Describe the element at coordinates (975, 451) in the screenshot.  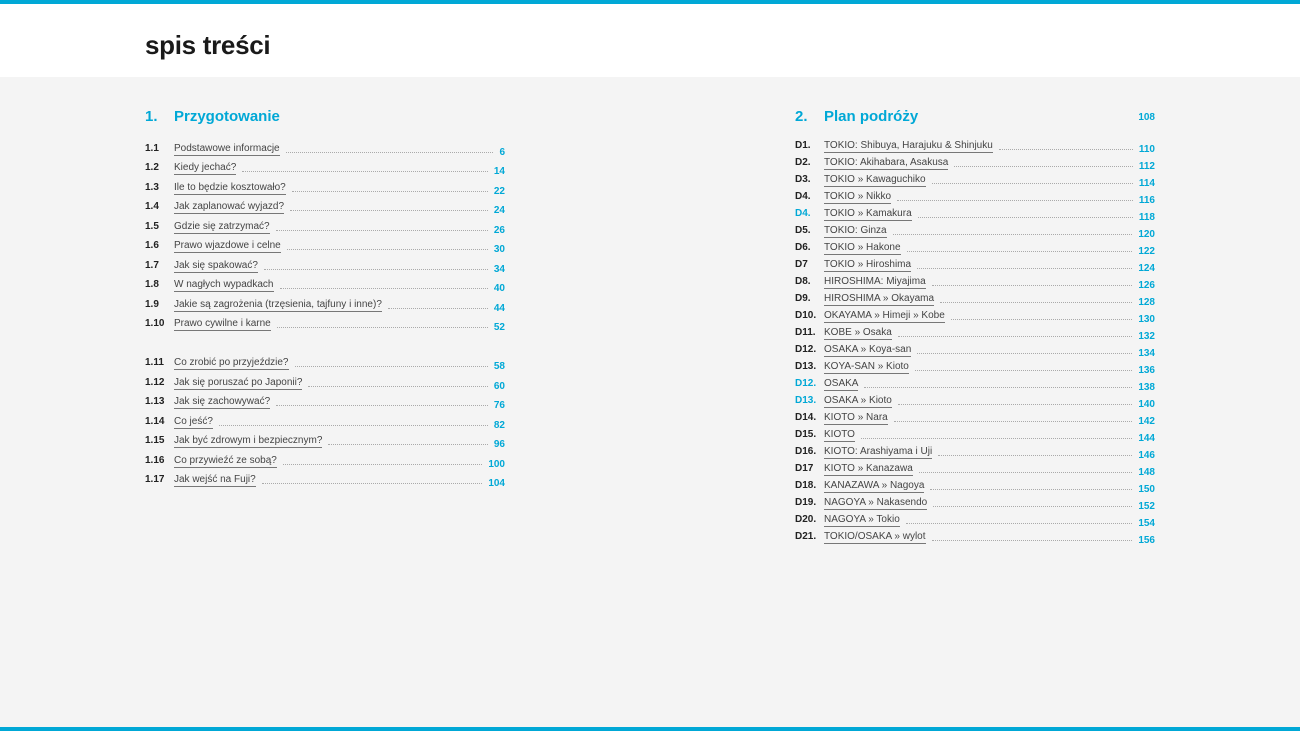
I see `toc-entry: D16. KIOTO: Arashiyama i Uji 146` at that location.